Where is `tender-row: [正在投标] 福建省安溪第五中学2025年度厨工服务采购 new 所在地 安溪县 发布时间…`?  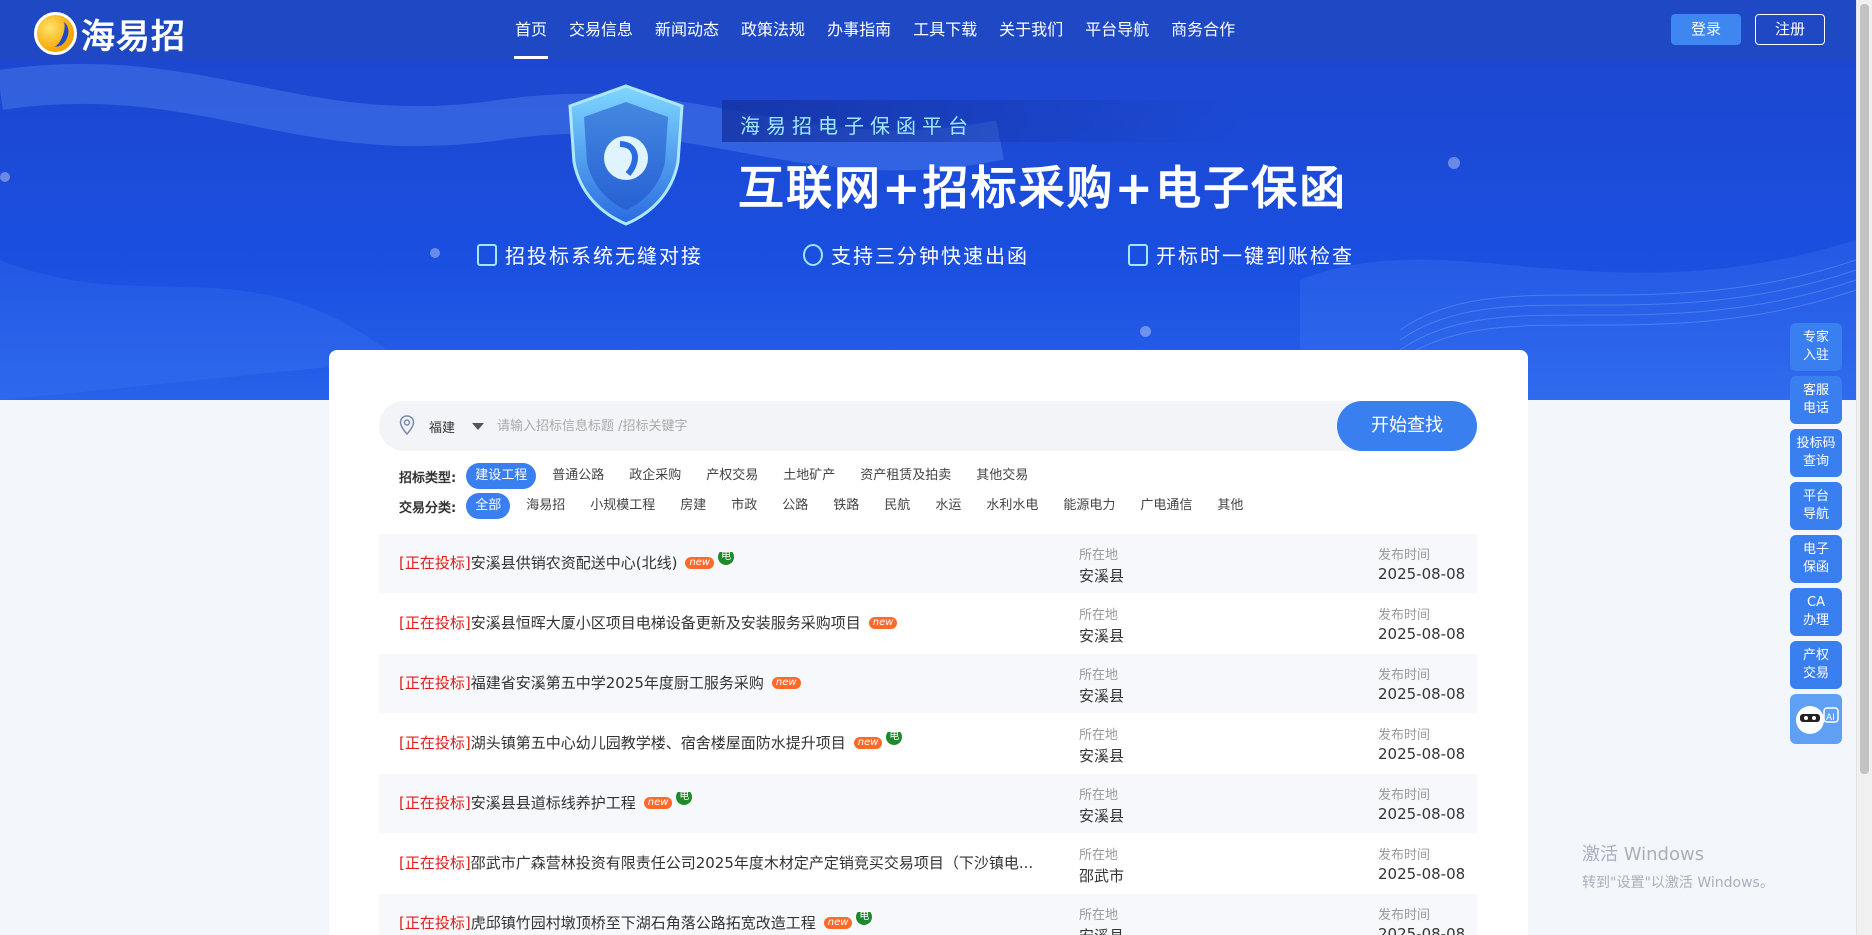
tender-row: [正在投标] 福建省安溪第五中学2025年度厨工服务采购 new 所在地 安溪县 发布时间… is located at coordinates (928, 684).